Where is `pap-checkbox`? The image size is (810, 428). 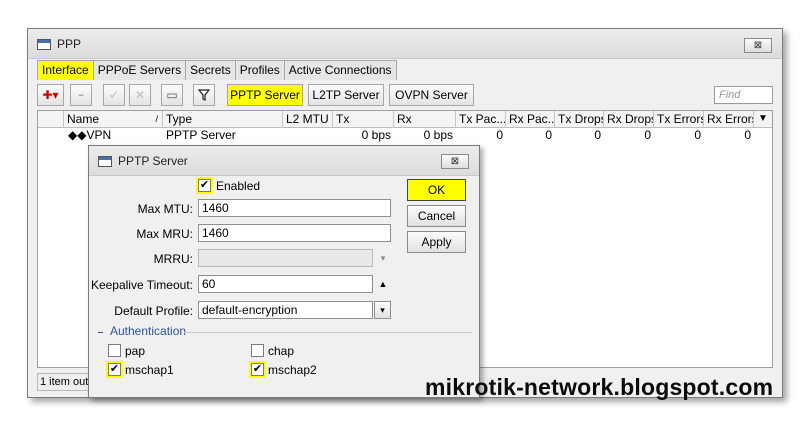 pap-checkbox is located at coordinates (114, 350).